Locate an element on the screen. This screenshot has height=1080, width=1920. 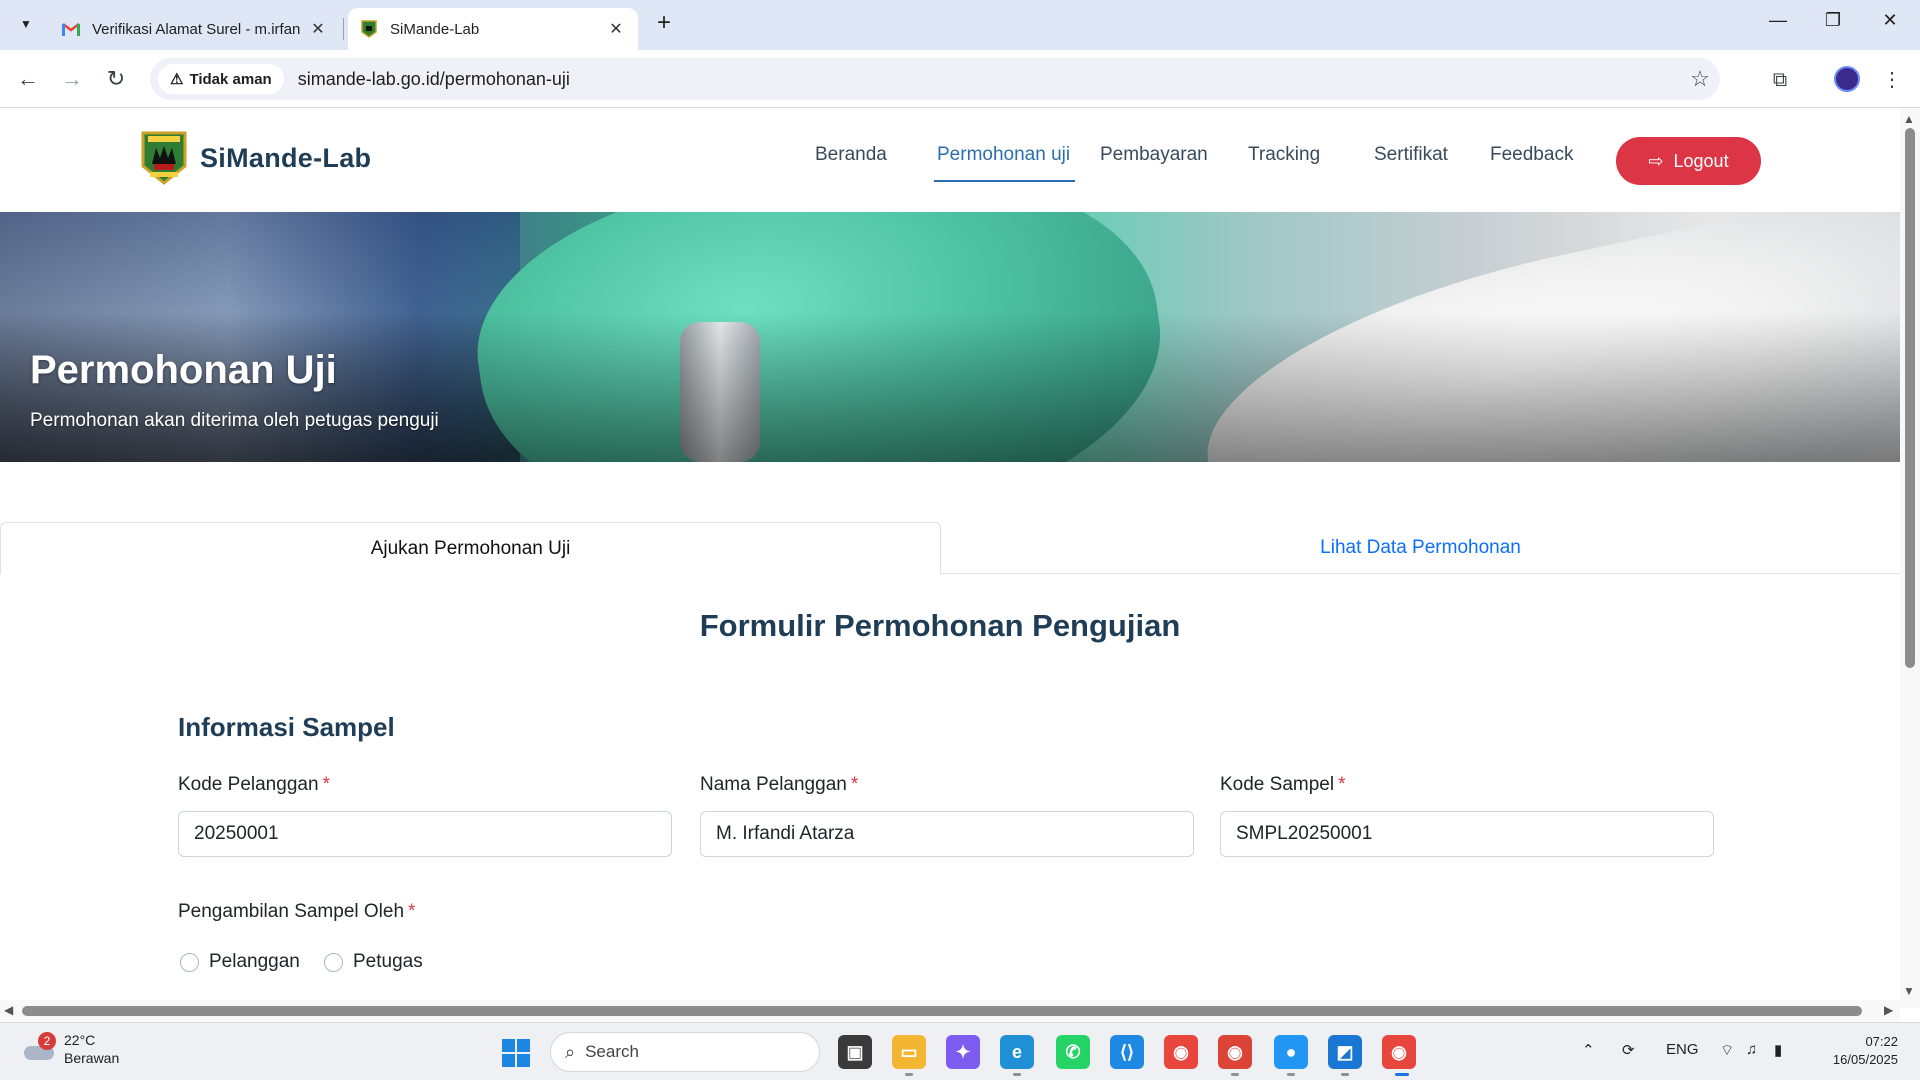
time: 07:22 is located at coordinates (1881, 1041).